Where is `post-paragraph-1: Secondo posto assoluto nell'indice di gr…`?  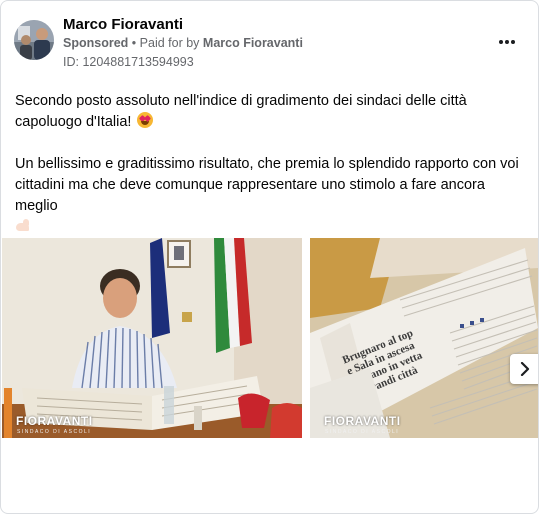 post-paragraph-1: Secondo posto assoluto nell'indice di gr… is located at coordinates (241, 111).